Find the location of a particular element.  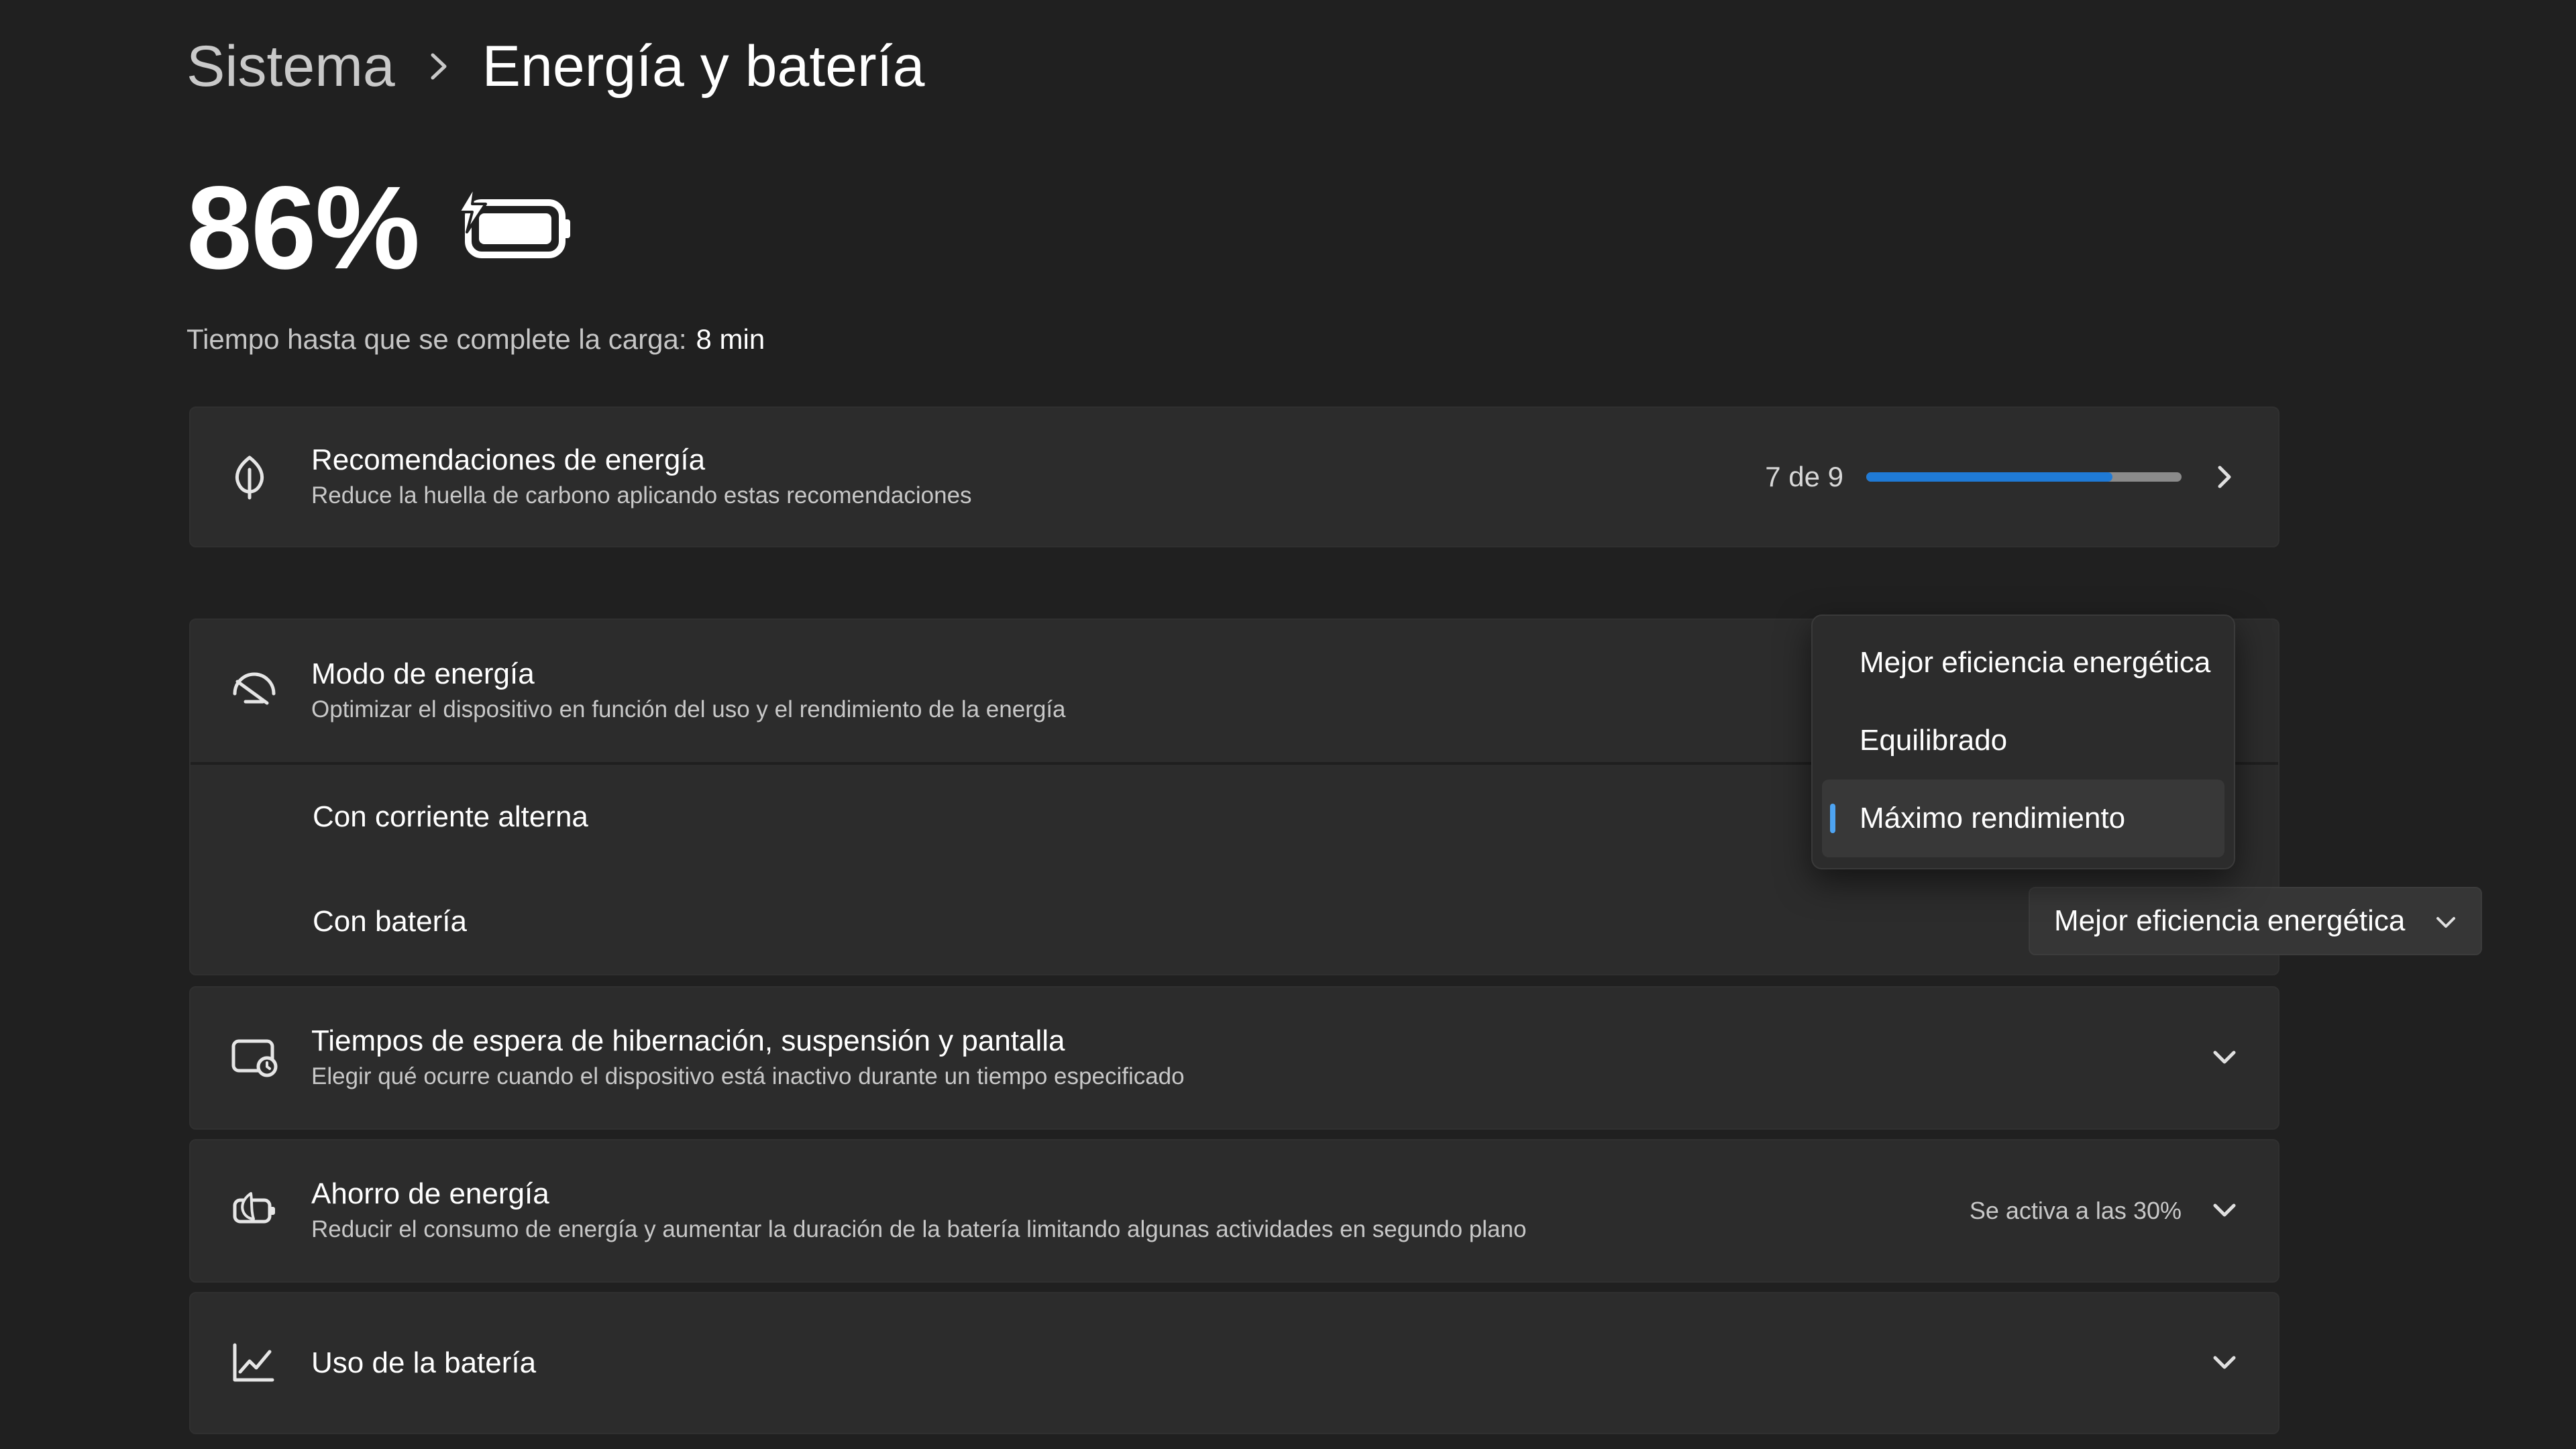

screen-sleep-icon is located at coordinates (271, 1058).